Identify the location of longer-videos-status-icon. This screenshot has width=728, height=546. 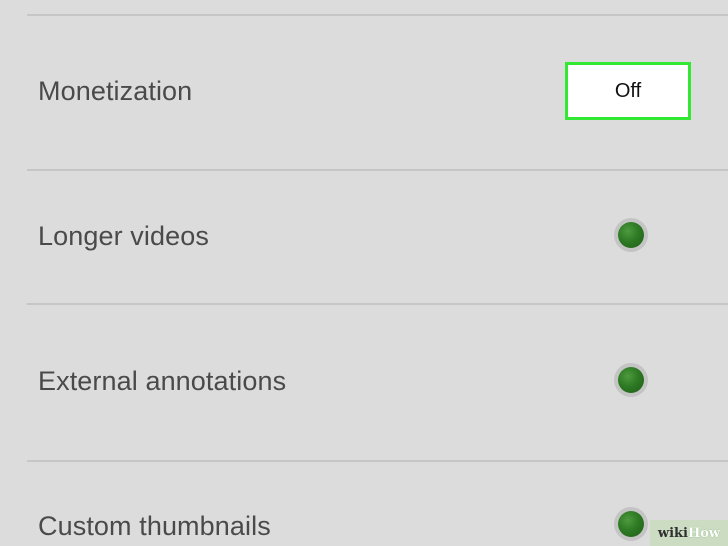
(631, 235).